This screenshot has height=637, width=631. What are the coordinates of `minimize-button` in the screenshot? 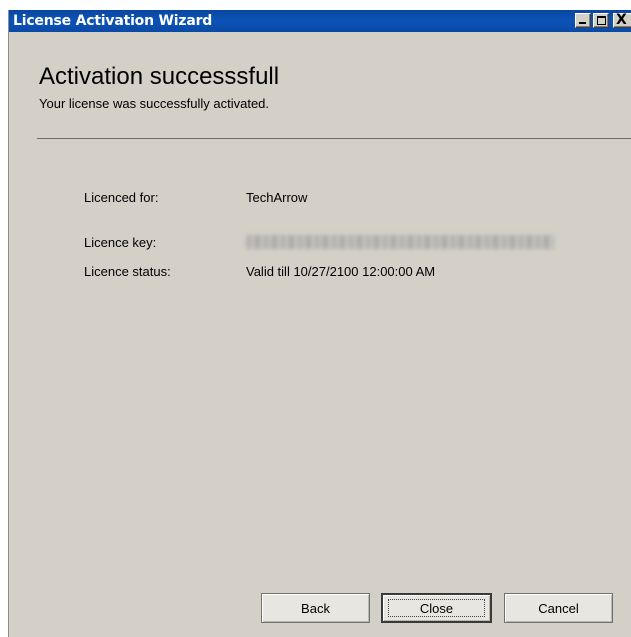 It's located at (583, 20).